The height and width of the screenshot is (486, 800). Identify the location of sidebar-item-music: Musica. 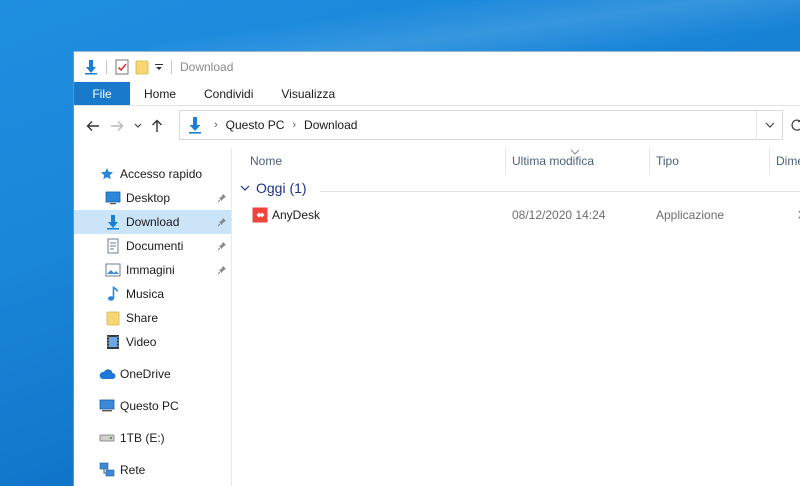
(152, 294).